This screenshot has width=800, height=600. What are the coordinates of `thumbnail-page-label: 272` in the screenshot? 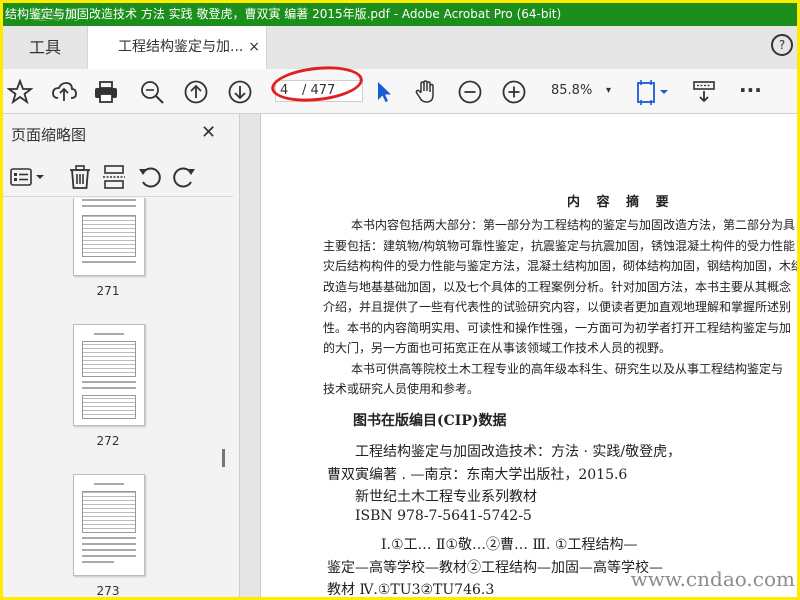 It's located at (108, 441).